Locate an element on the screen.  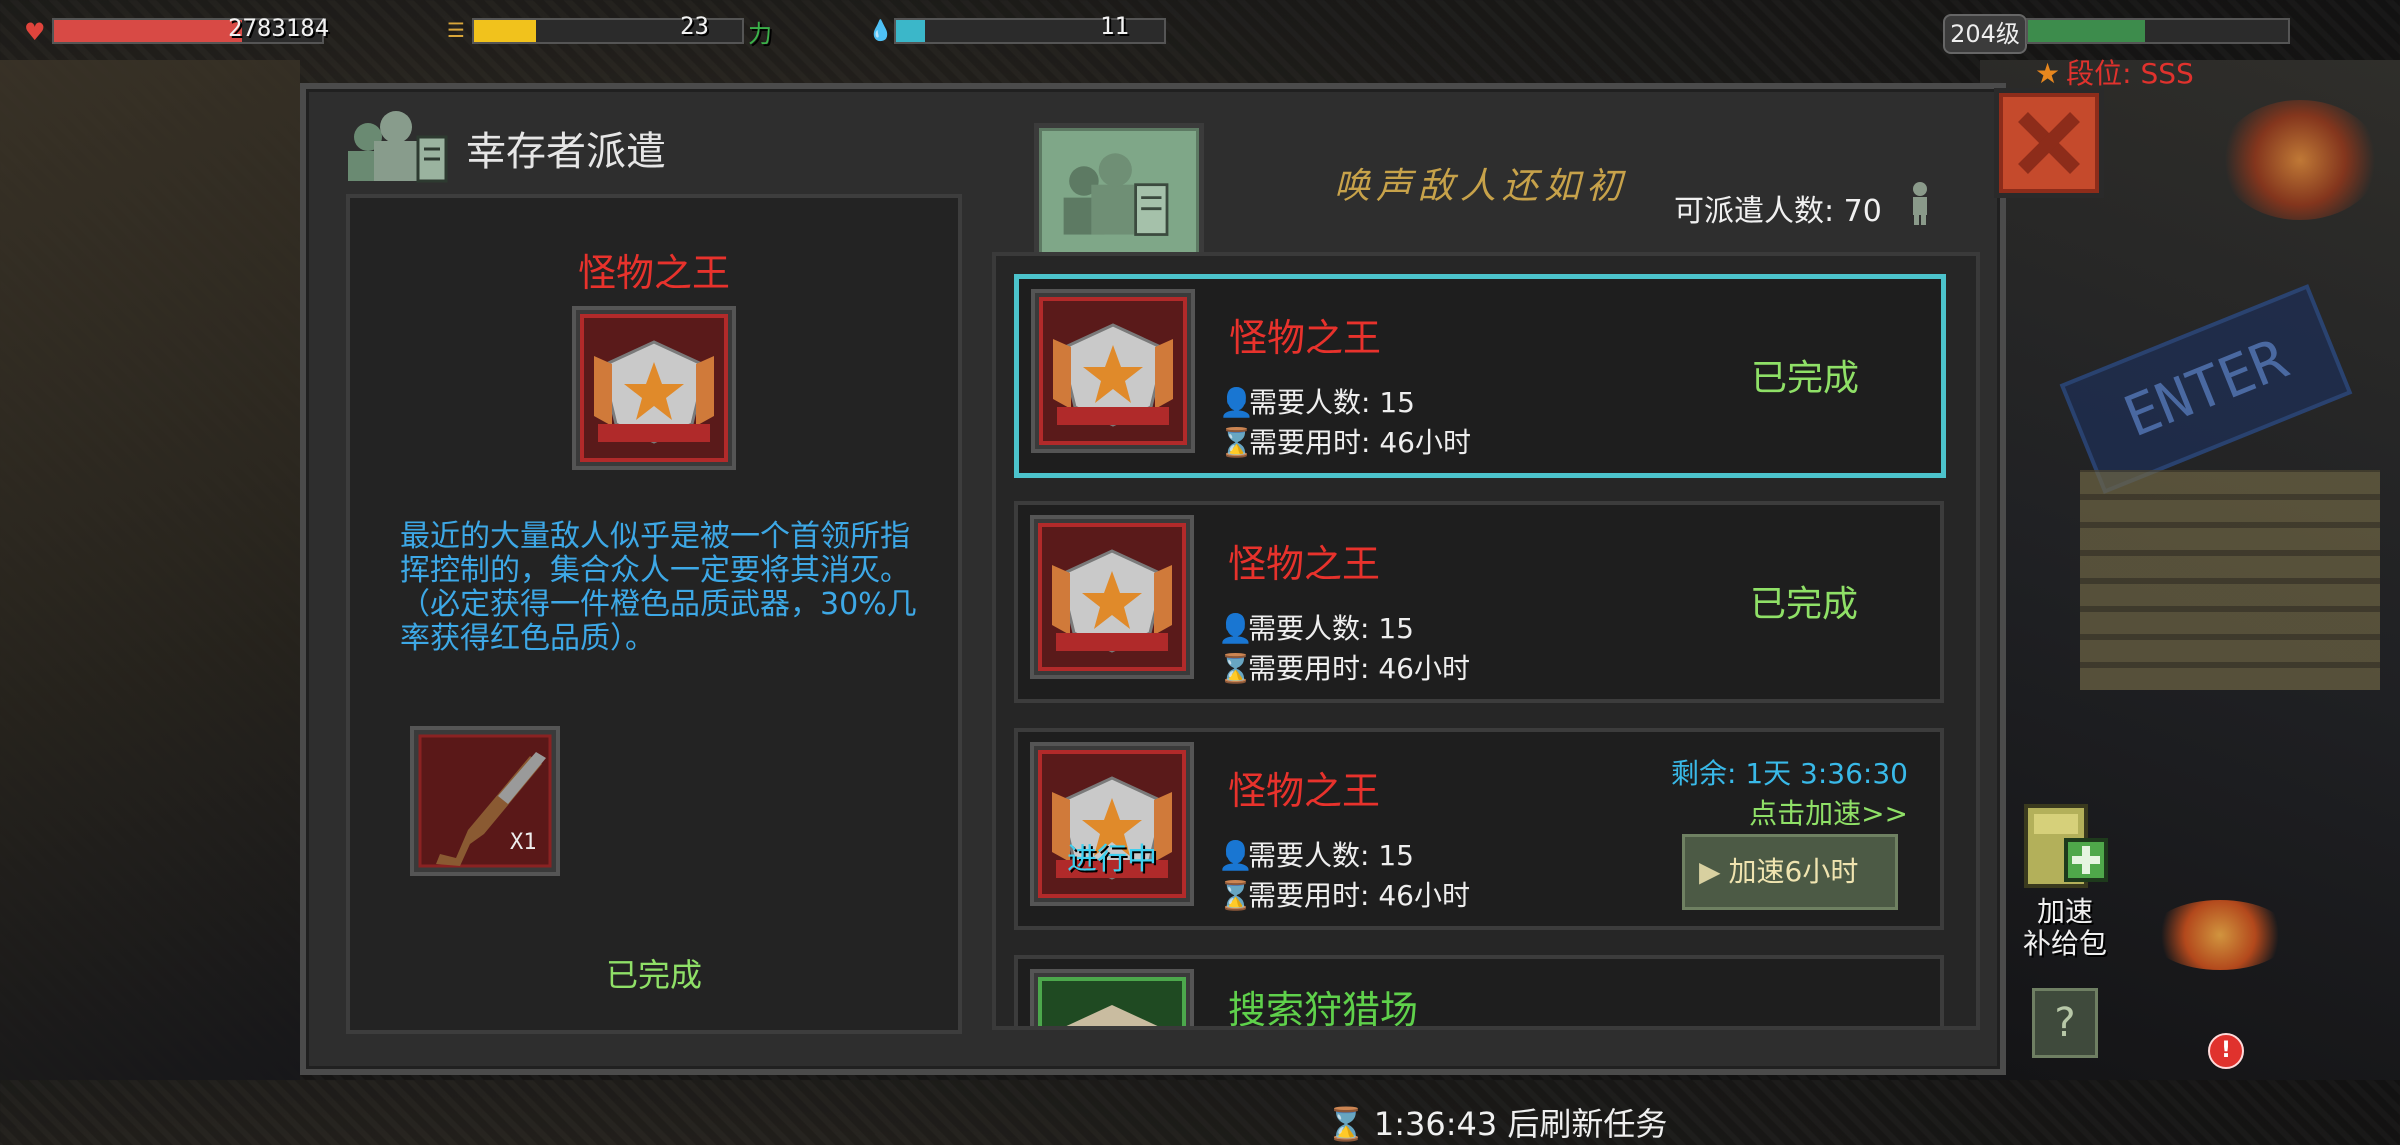
background-scene-left is located at coordinates (150, 570).